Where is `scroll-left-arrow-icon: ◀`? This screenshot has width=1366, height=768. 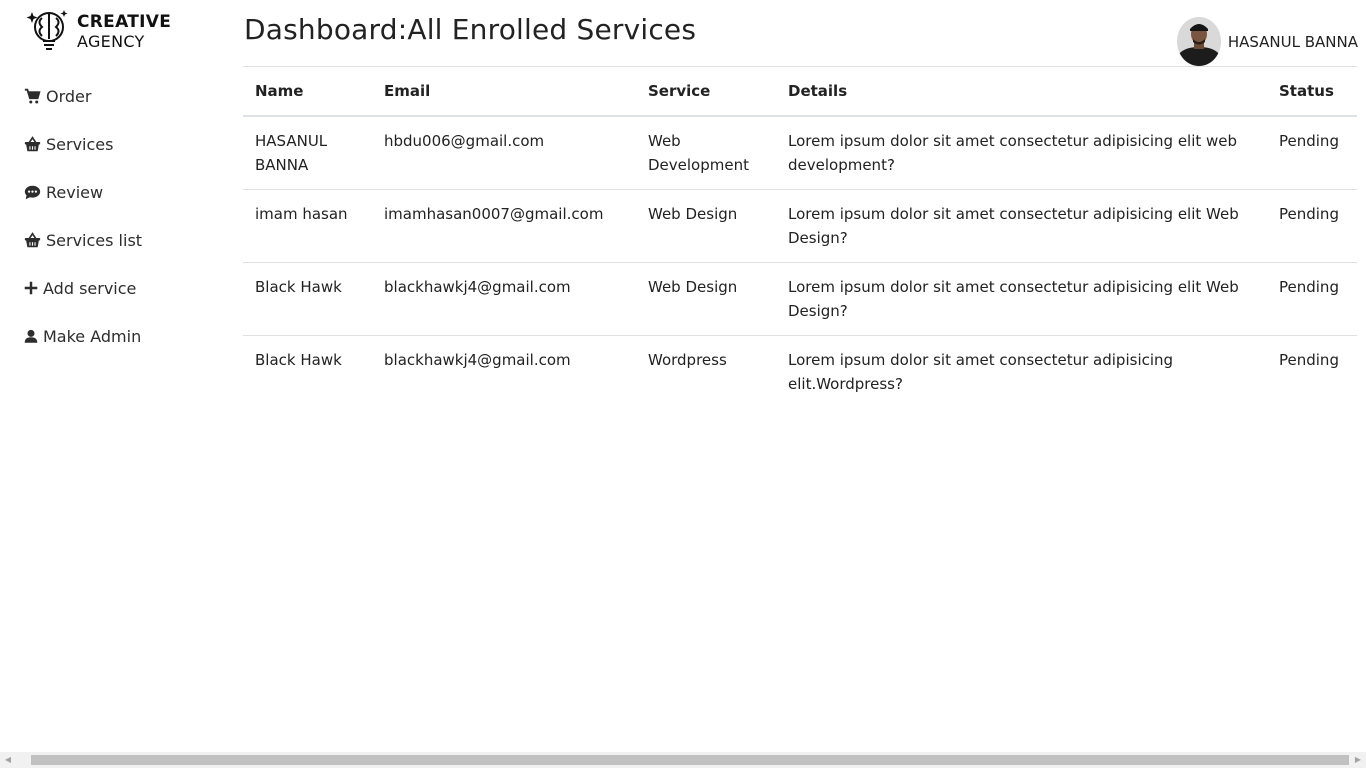
scroll-left-arrow-icon: ◀ is located at coordinates (8, 760).